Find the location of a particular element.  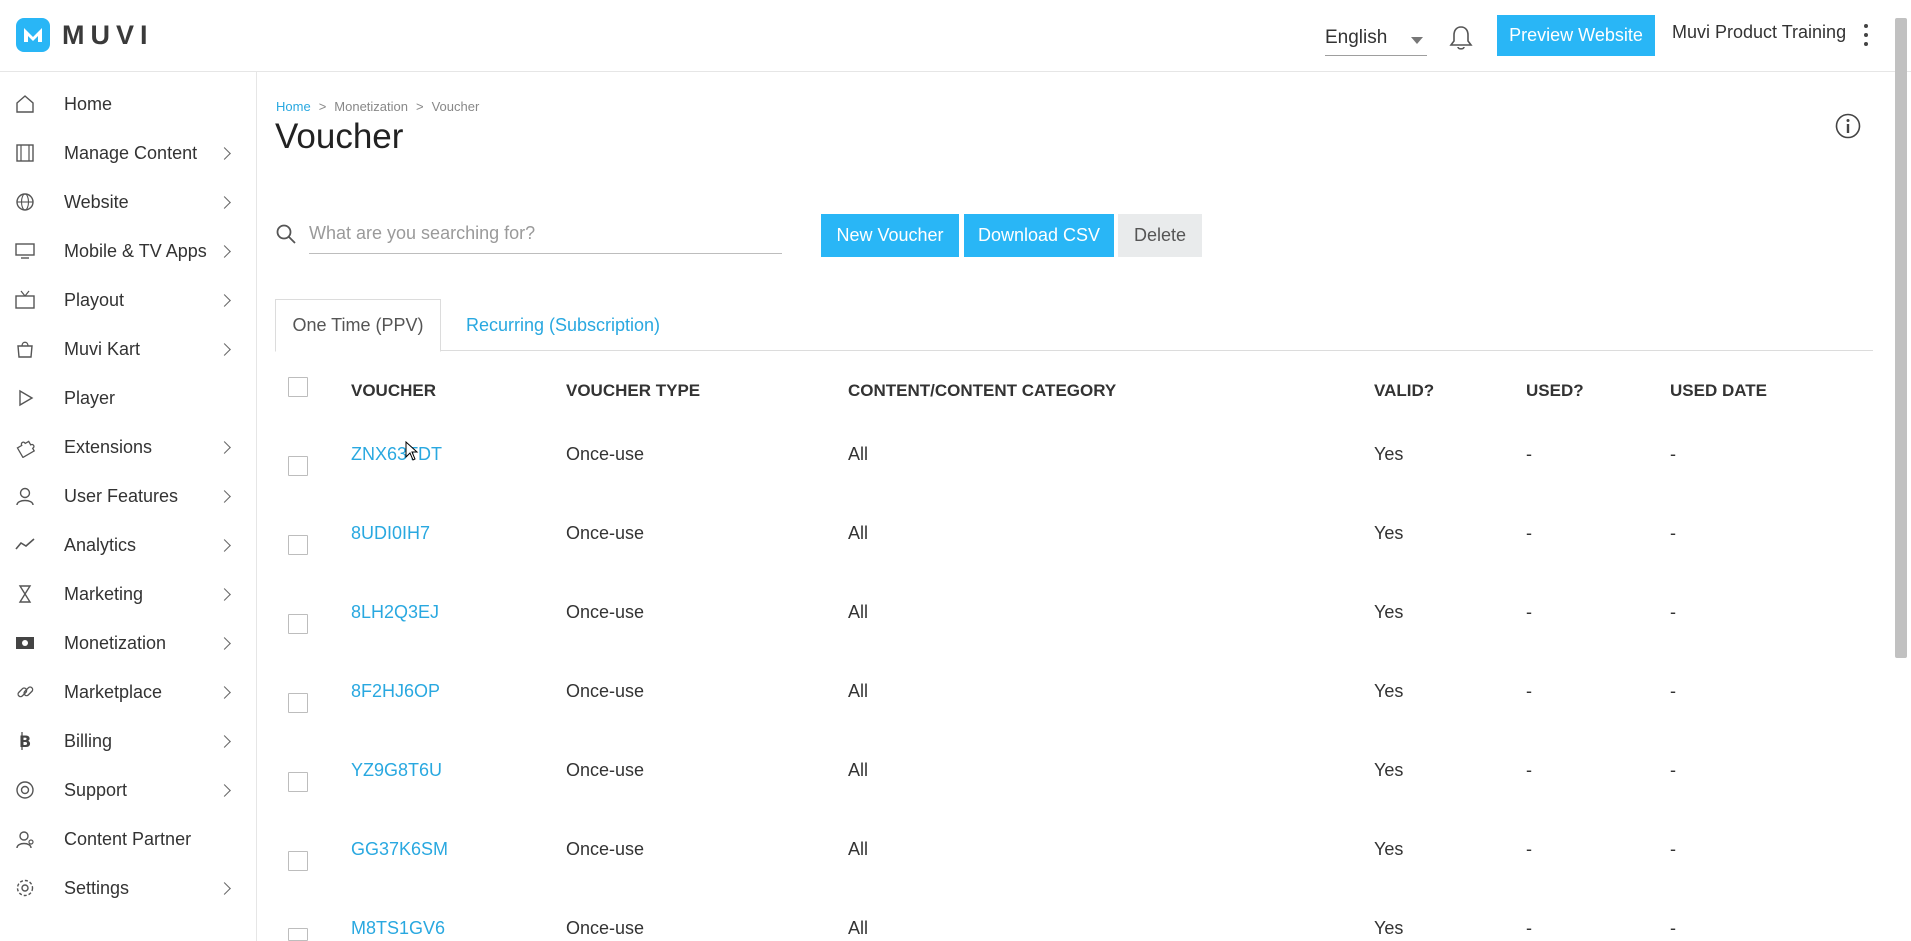

muvi-logo: MUVI is located at coordinates (84, 35).